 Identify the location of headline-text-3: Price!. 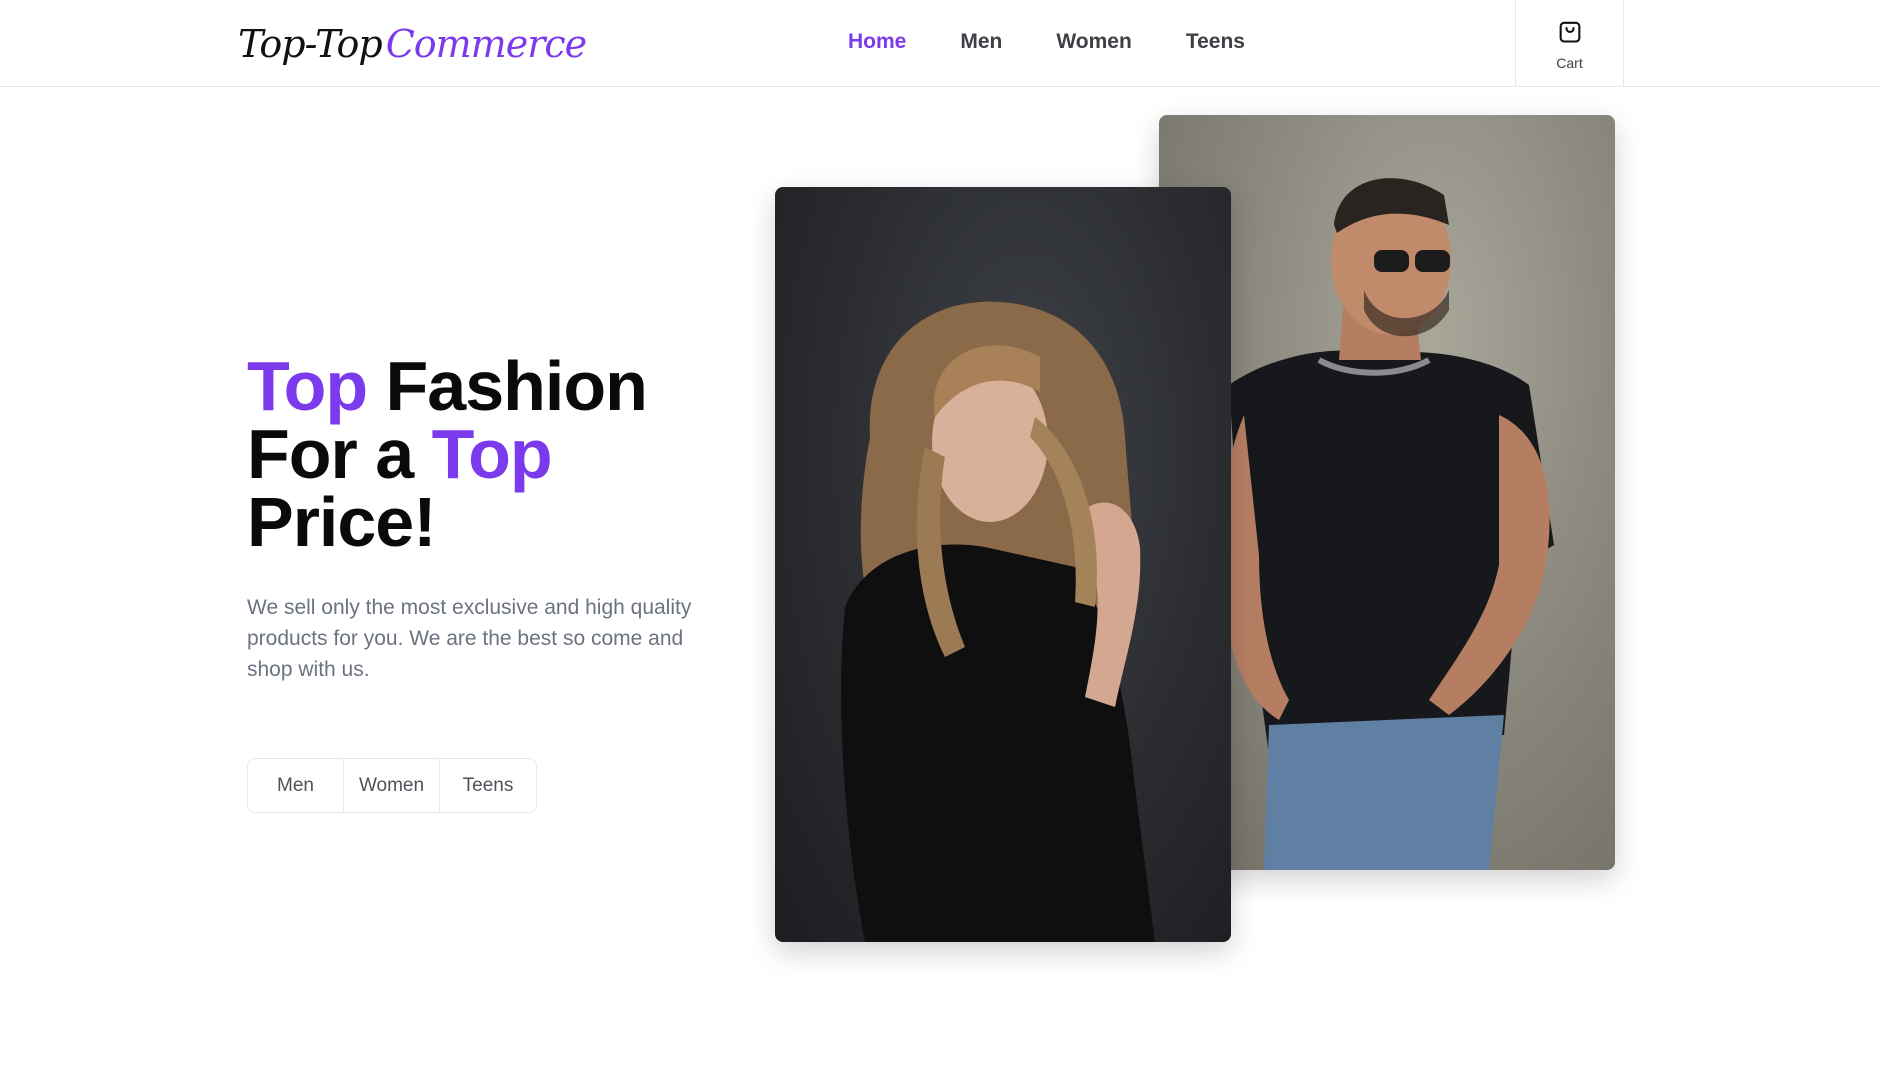
(342, 522).